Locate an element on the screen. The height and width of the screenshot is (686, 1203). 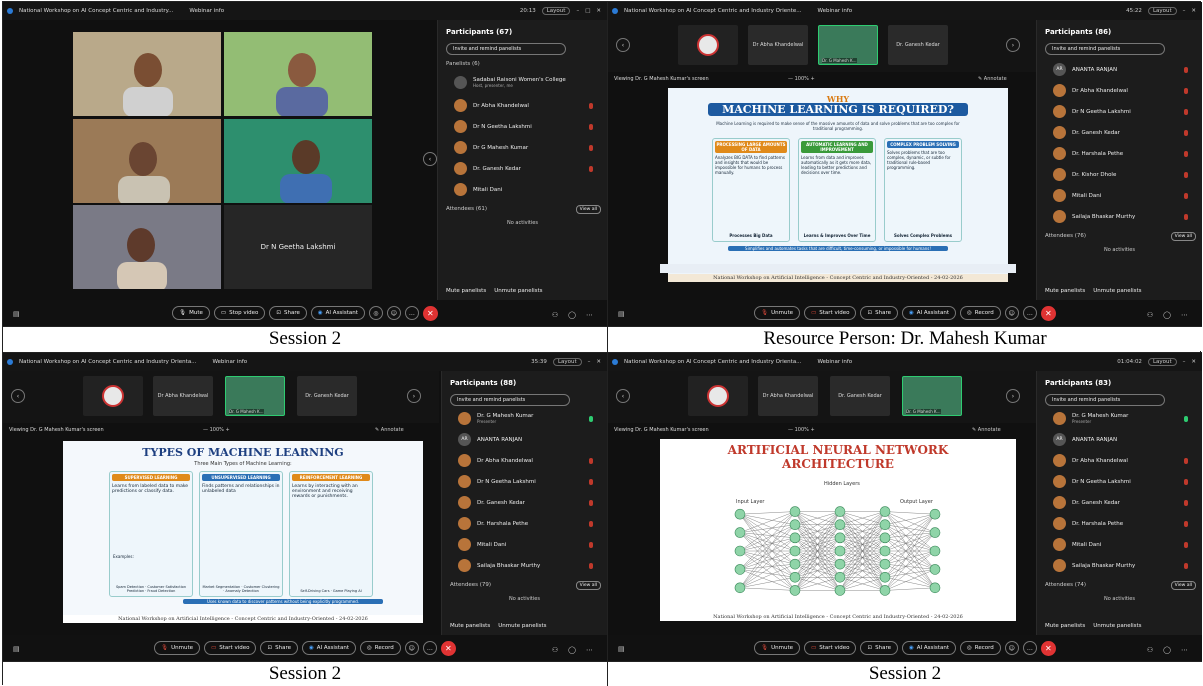
strip-prev-icon: ‹ is located at coordinates (623, 45).